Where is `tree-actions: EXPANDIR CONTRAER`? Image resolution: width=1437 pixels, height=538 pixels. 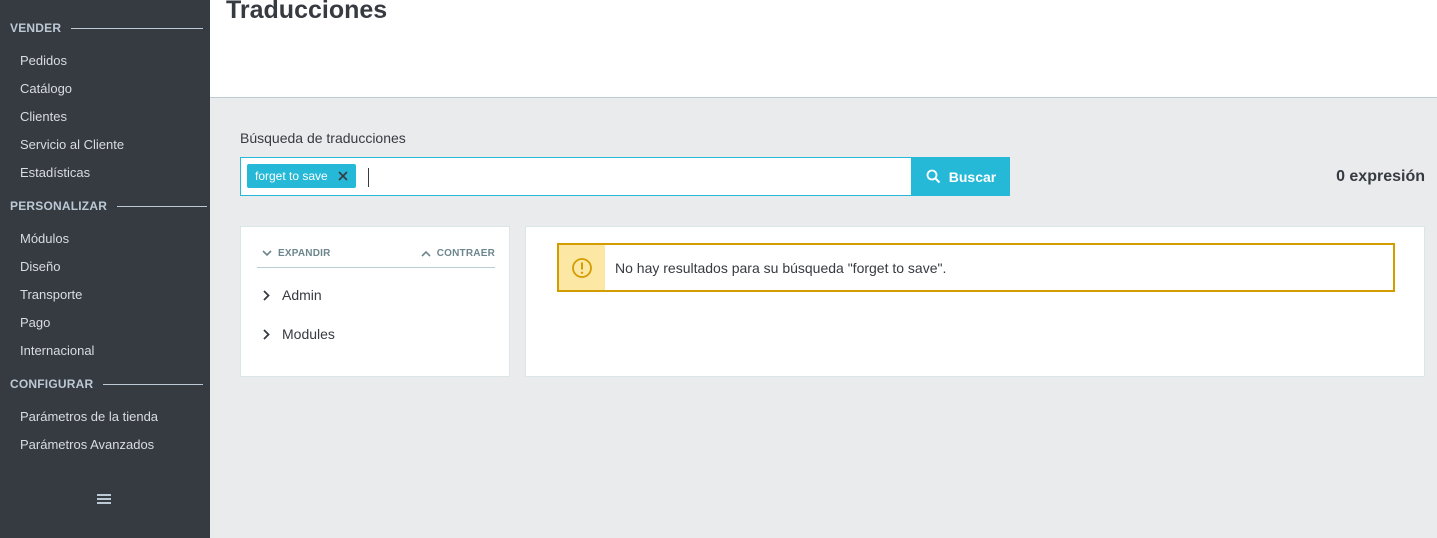 tree-actions: EXPANDIR CONTRAER is located at coordinates (376, 254).